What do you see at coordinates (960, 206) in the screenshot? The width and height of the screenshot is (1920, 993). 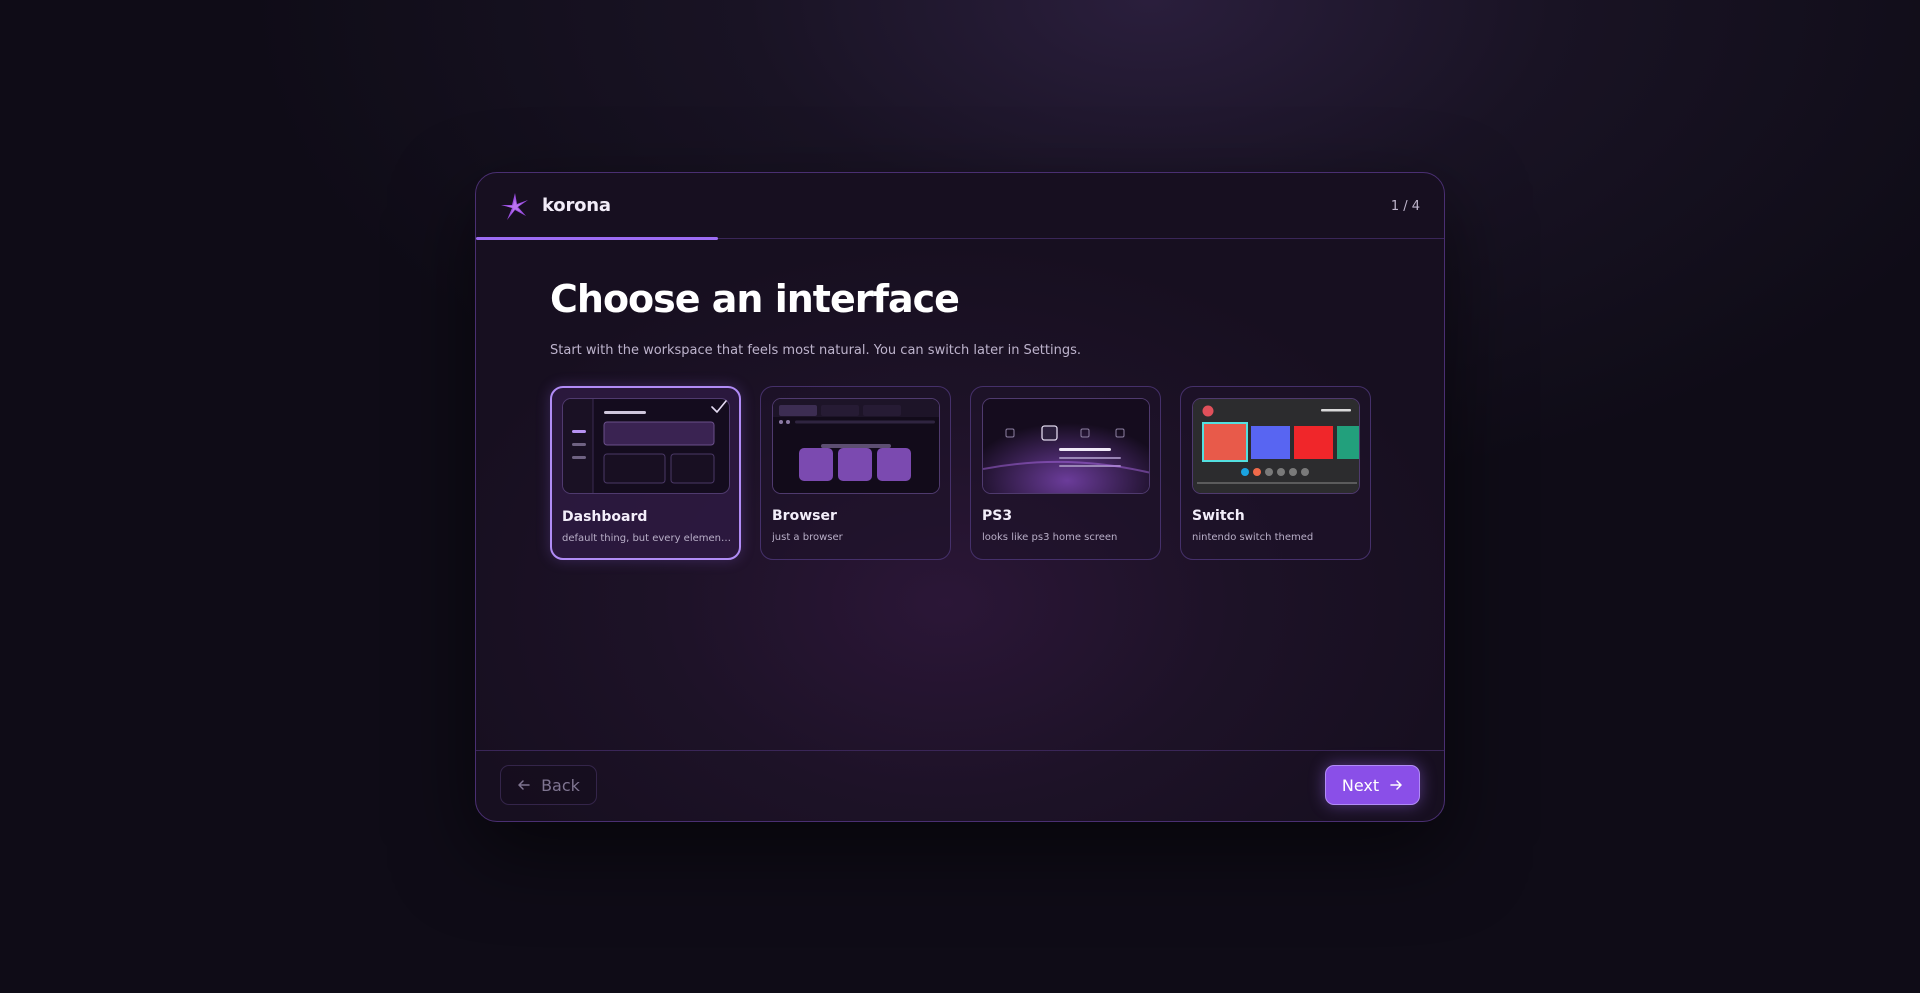 I see `modal-header: korona 1 / 4` at bounding box center [960, 206].